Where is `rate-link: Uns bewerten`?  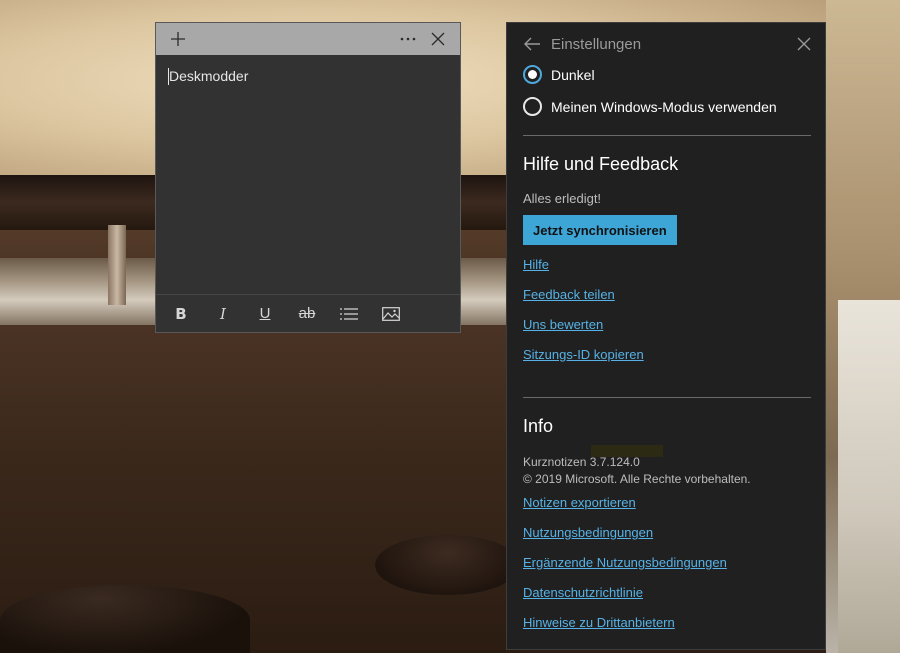
rate-link: Uns bewerten is located at coordinates (563, 324).